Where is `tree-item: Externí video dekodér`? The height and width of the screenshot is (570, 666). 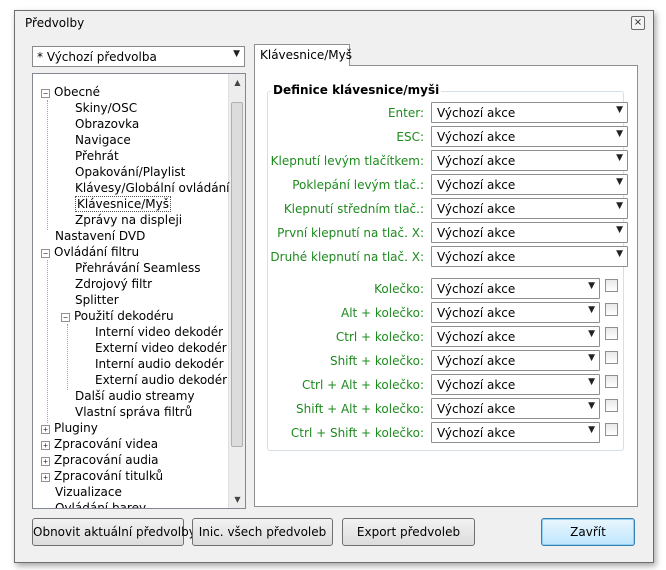 tree-item: Externí video dekodér is located at coordinates (161, 348).